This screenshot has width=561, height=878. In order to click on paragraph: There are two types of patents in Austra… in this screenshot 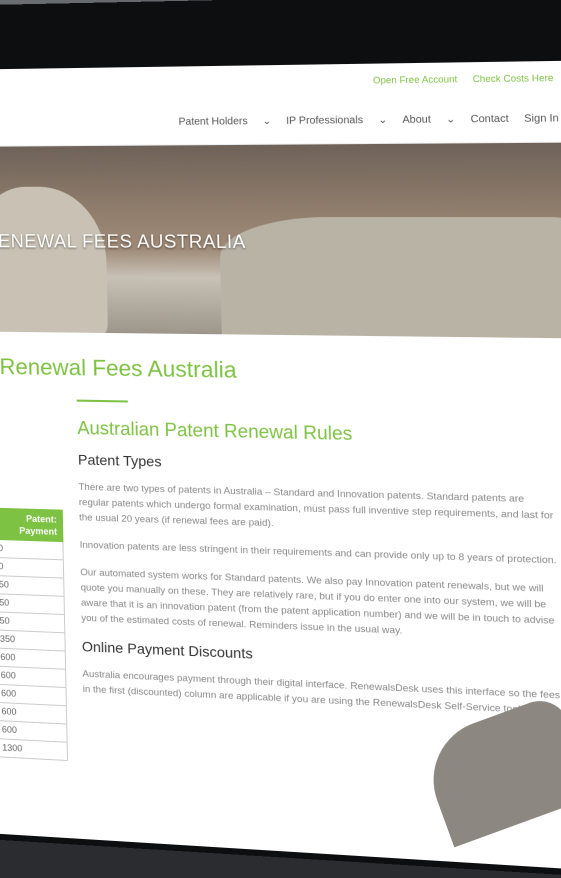, I will do `click(316, 505)`.